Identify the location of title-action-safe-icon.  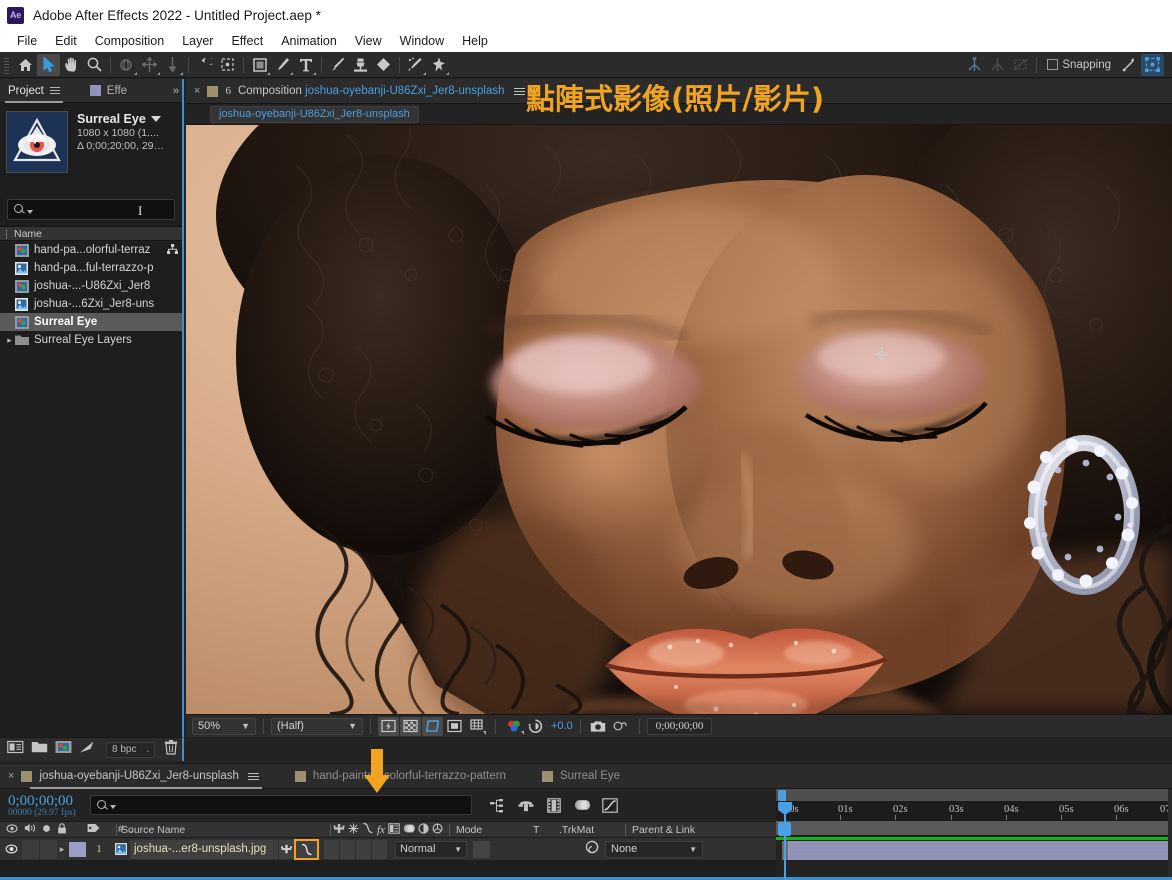
(454, 726).